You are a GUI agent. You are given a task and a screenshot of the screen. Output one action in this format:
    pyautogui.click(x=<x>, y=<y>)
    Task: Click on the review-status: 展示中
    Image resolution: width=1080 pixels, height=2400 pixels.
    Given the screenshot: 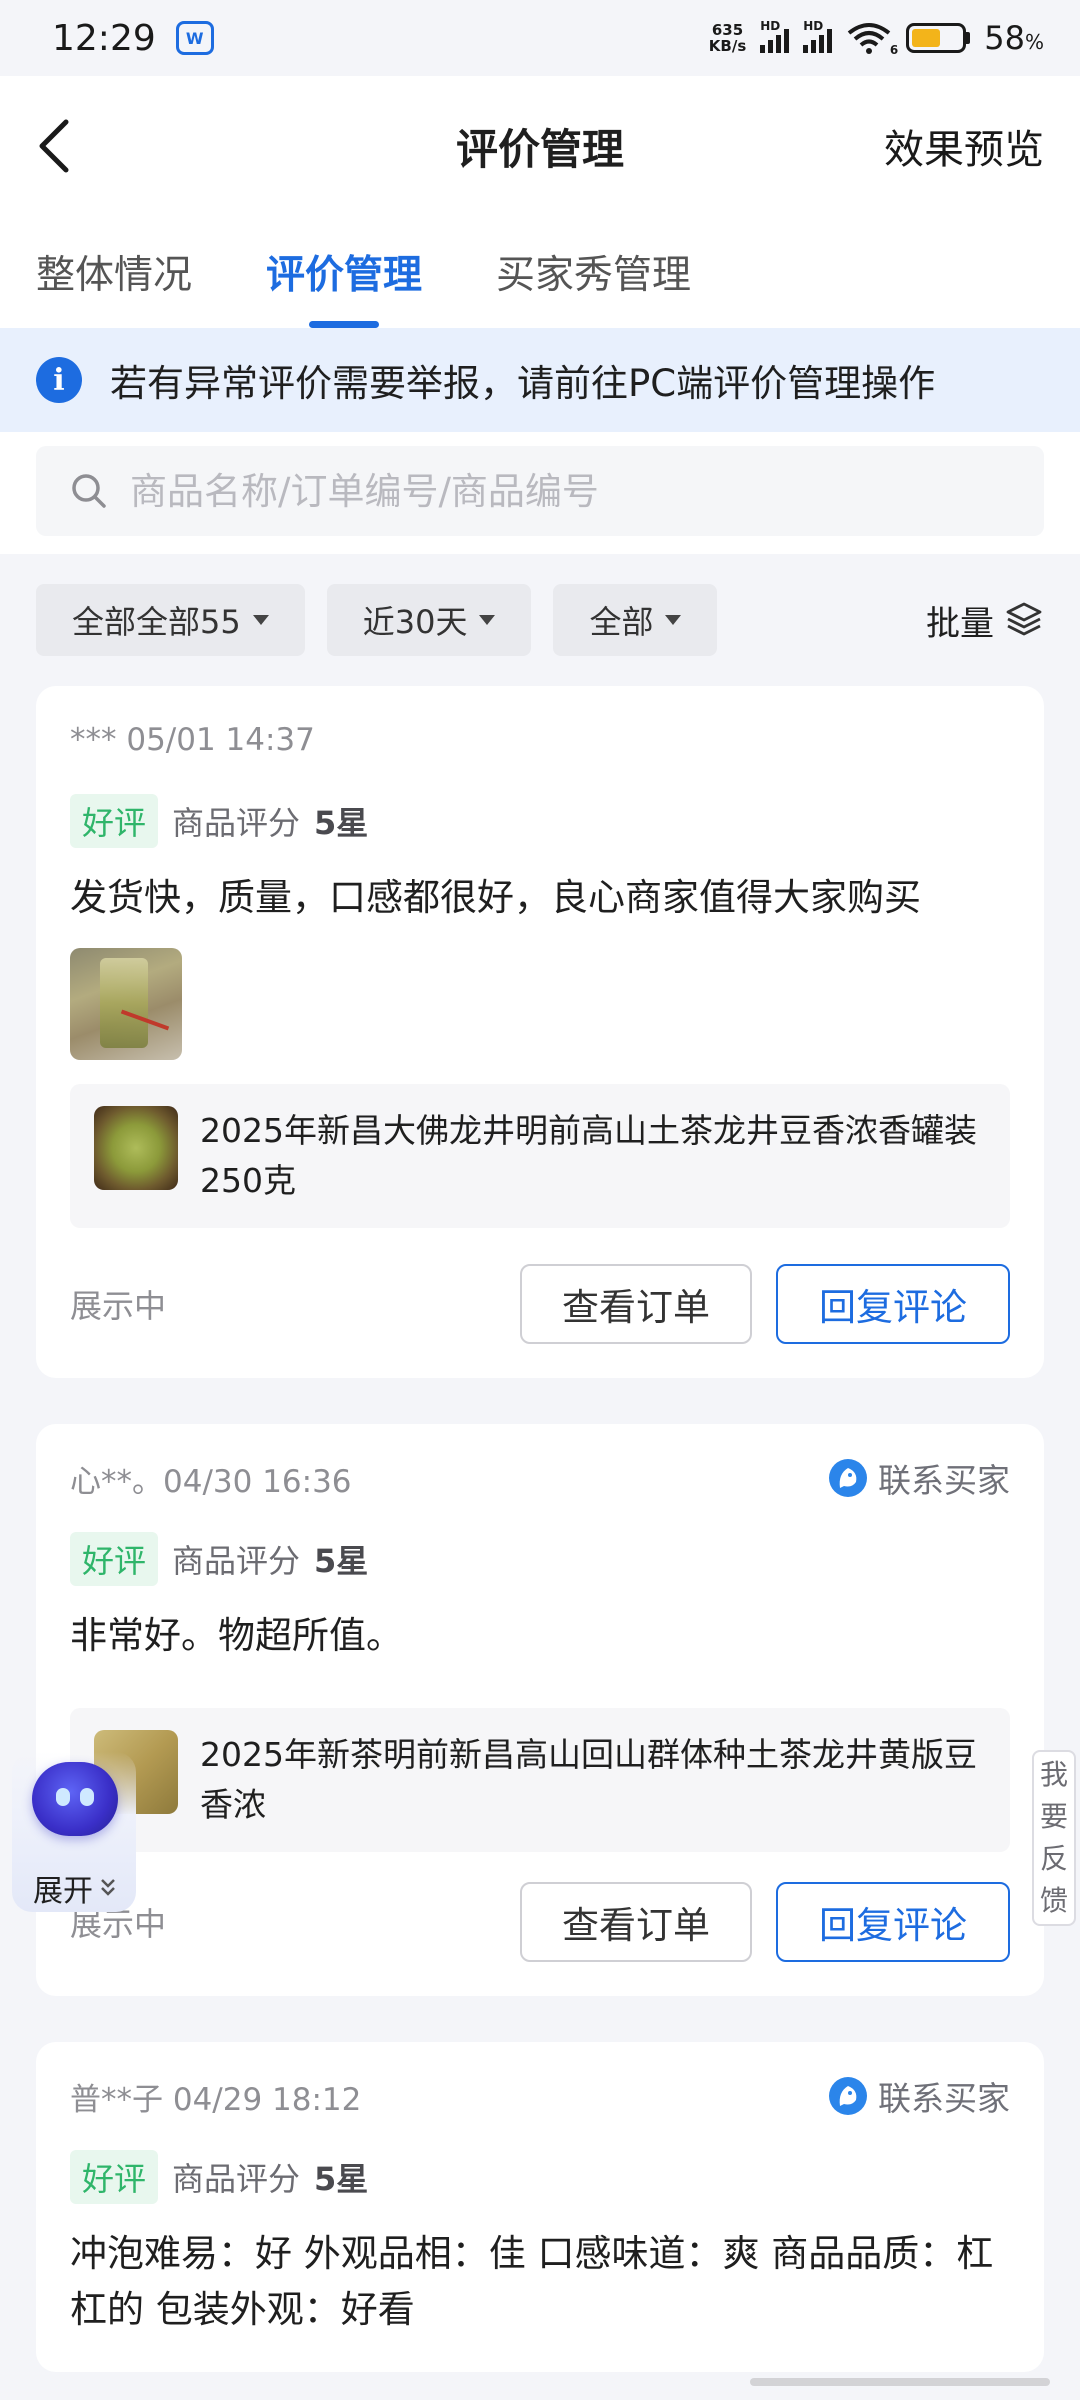 What is the action you would take?
    pyautogui.click(x=118, y=1306)
    